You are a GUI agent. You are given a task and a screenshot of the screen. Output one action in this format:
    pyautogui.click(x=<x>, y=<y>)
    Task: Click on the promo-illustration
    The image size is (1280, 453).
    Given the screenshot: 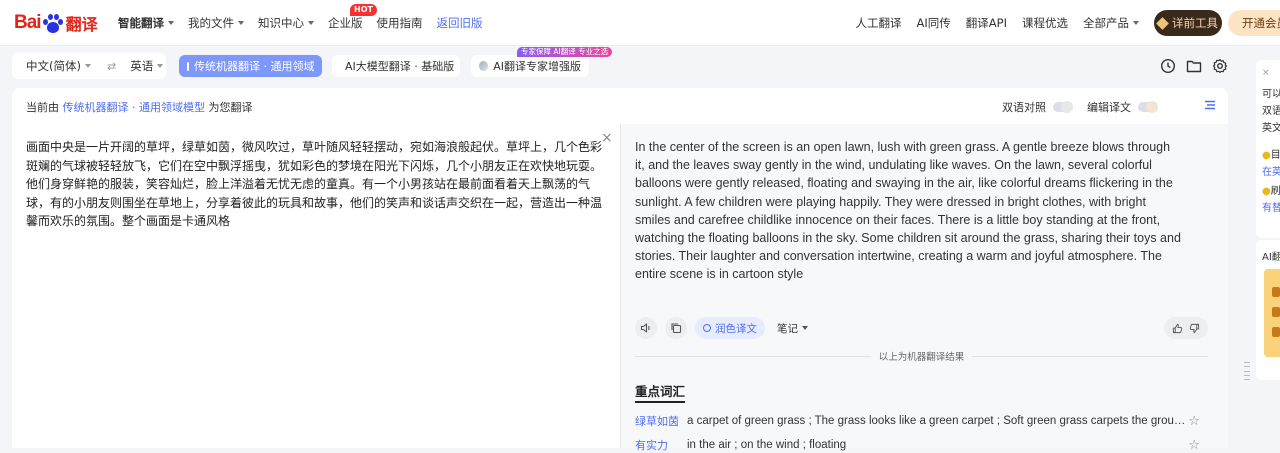 What is the action you would take?
    pyautogui.click(x=1272, y=313)
    